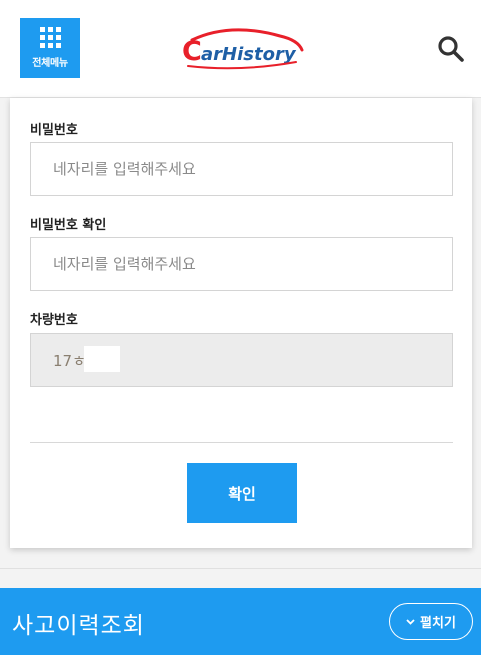  I want to click on grid-menu-icon, so click(50, 37).